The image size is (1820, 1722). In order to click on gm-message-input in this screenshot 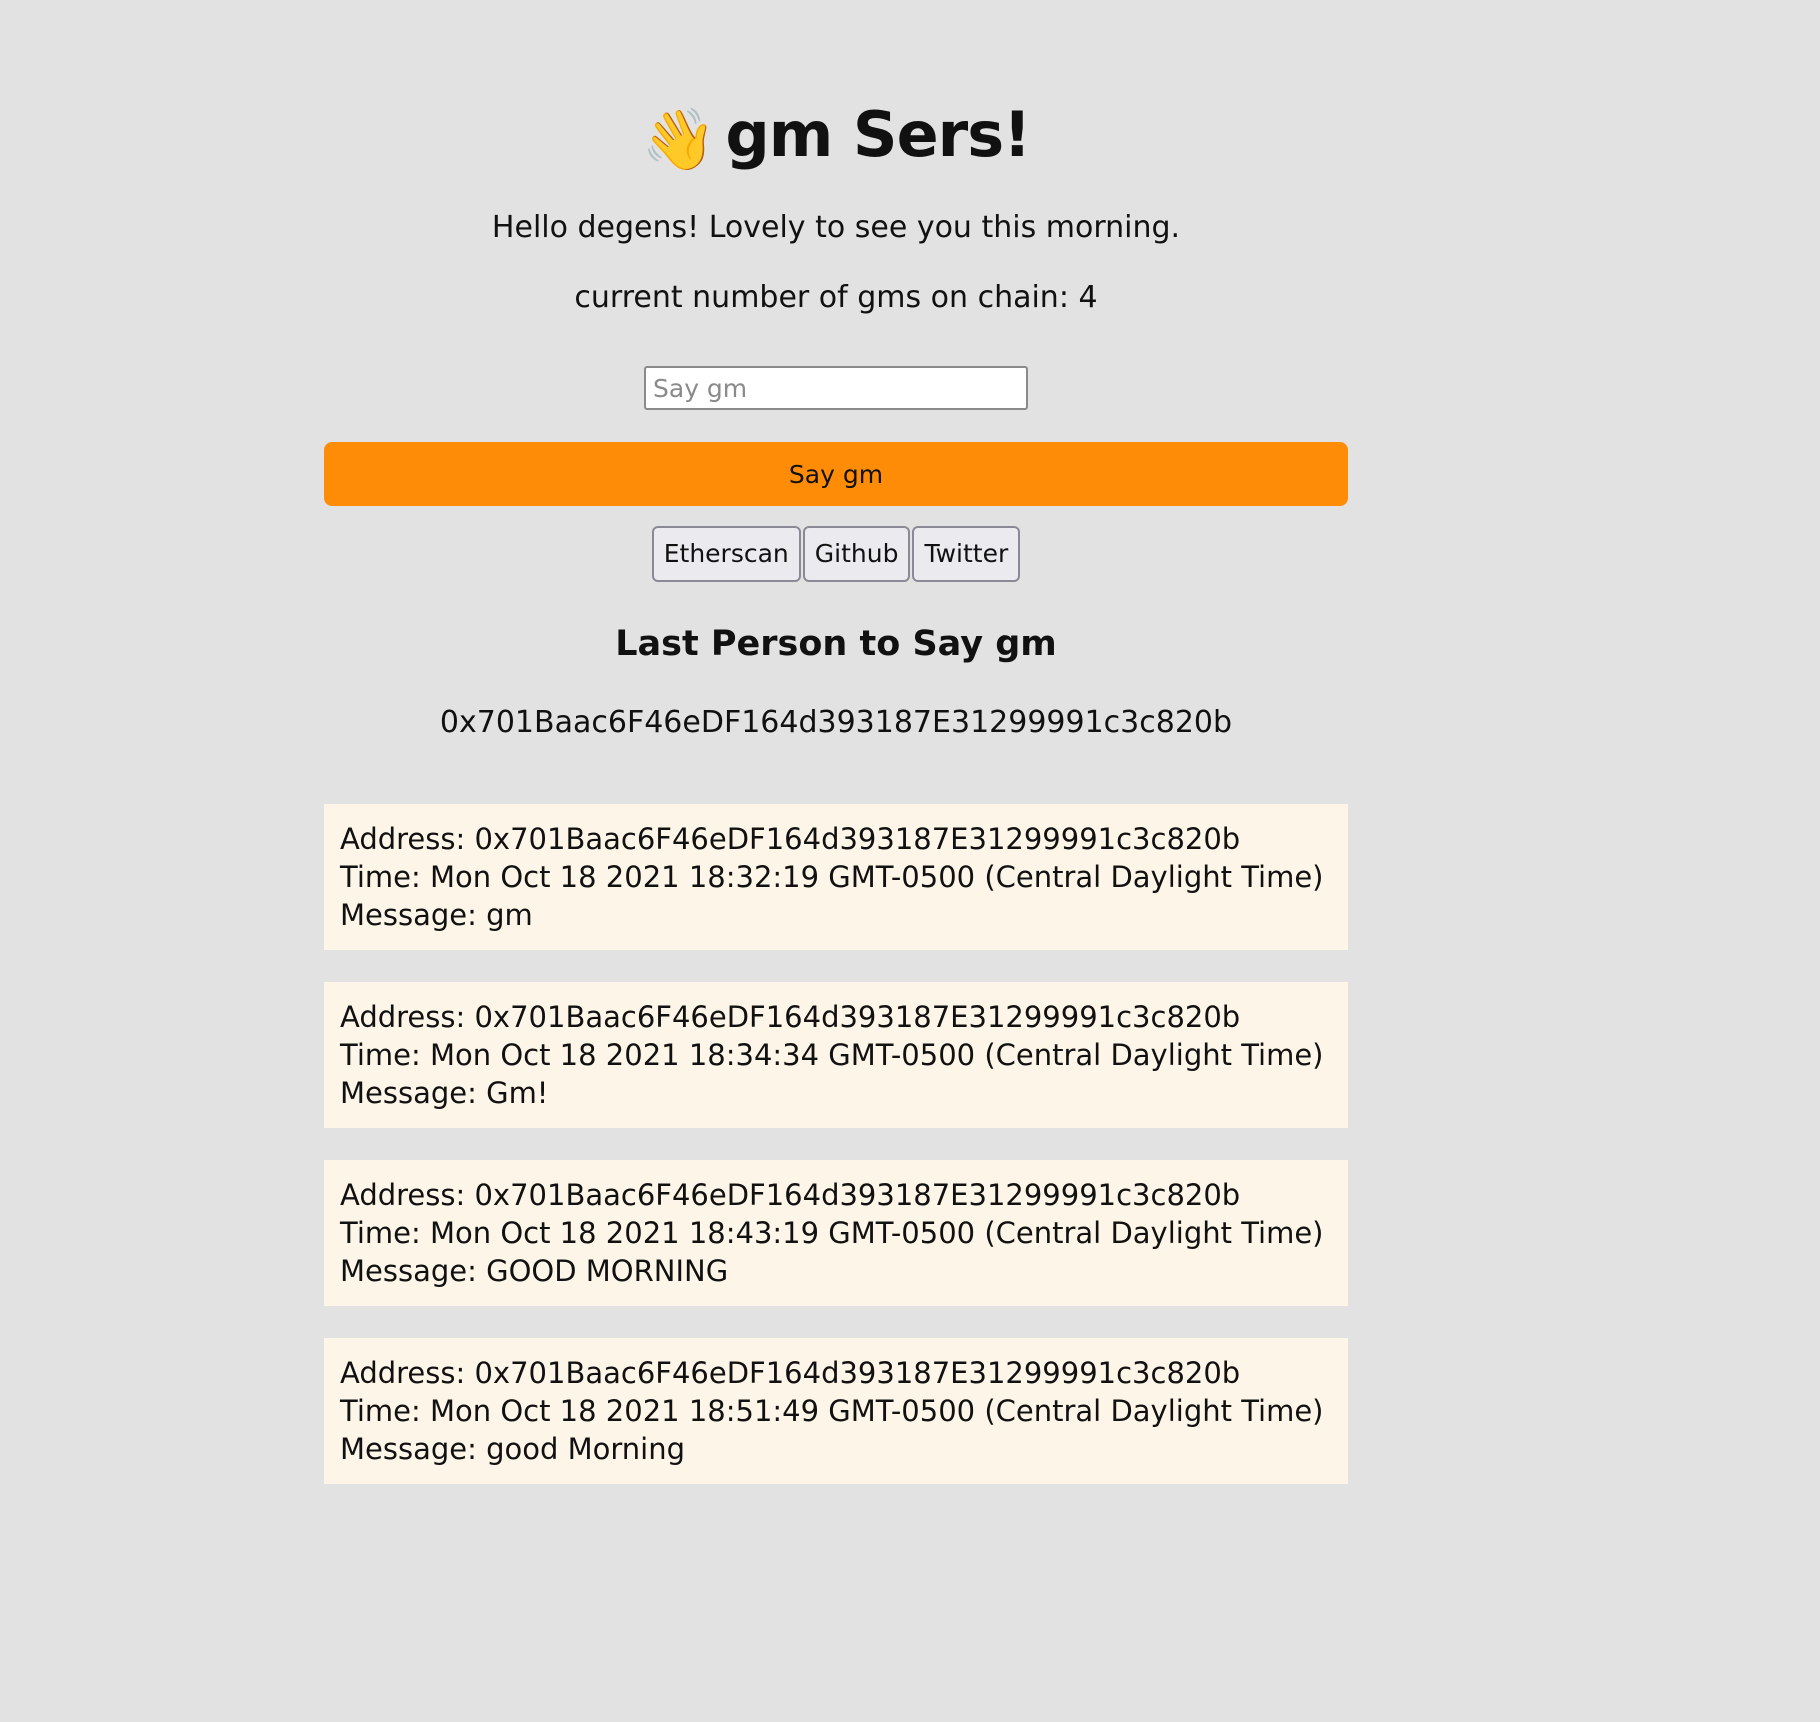, I will do `click(836, 388)`.